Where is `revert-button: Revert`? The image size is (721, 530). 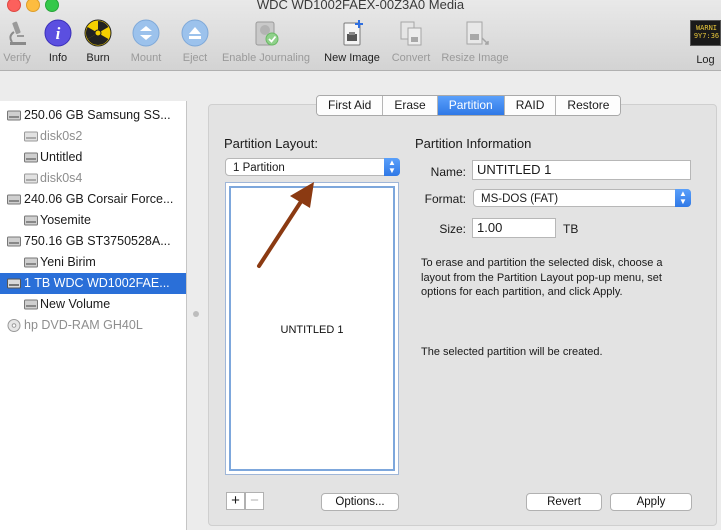 revert-button: Revert is located at coordinates (564, 502).